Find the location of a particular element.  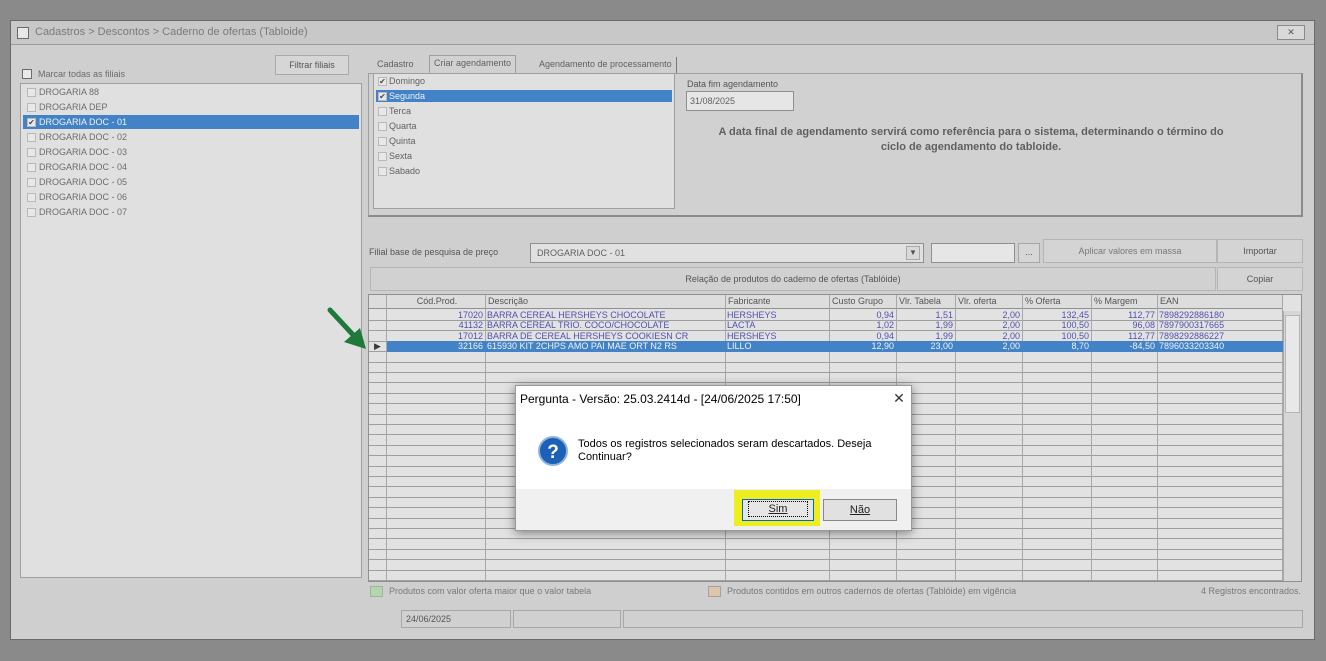

grid-cell: 23,00 is located at coordinates (926, 346).